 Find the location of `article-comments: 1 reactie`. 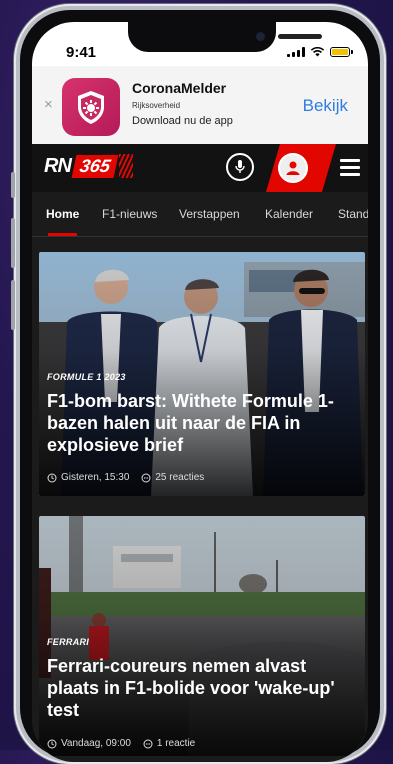

article-comments: 1 reactie is located at coordinates (176, 743).